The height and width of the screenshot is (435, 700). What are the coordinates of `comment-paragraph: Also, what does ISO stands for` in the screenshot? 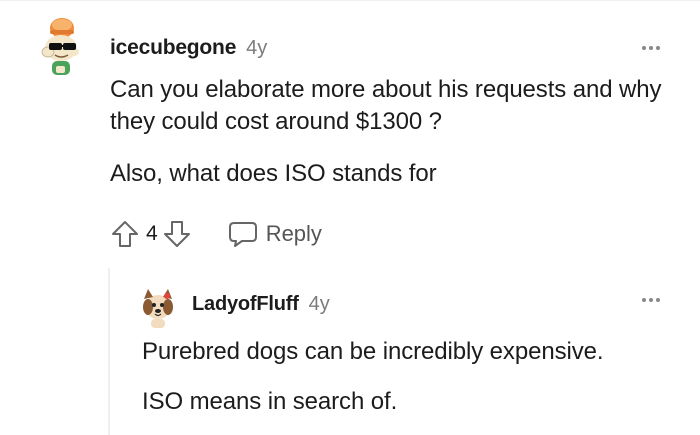 It's located at (273, 173).